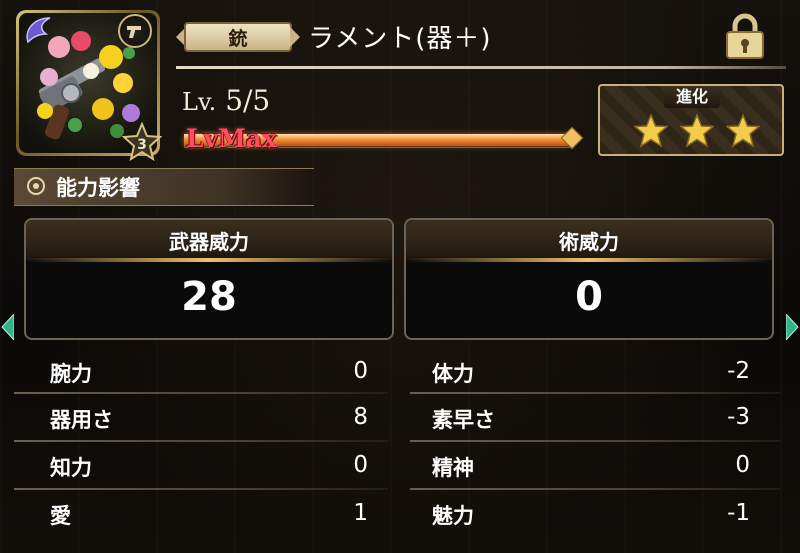  I want to click on attr-value-strength: 0, so click(360, 371).